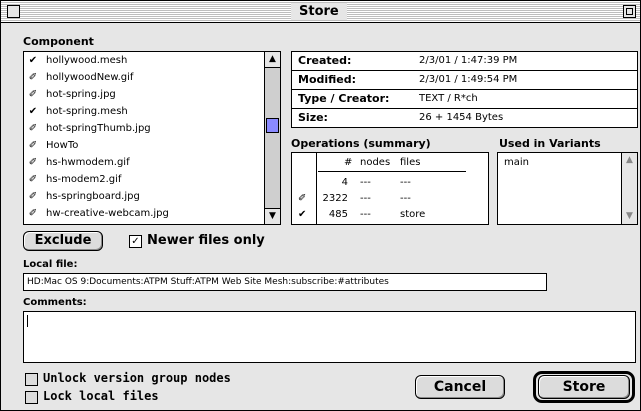 Image resolution: width=641 pixels, height=411 pixels. I want to click on list-item-name: hs-springboard.jpg, so click(93, 196).